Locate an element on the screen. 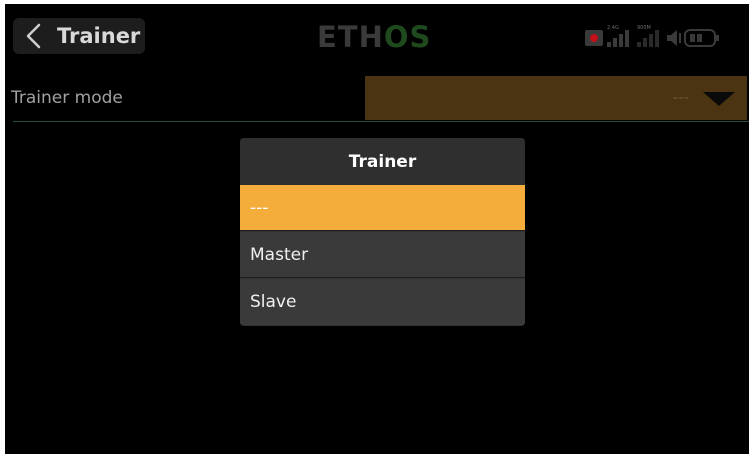 The image size is (752, 454). battery-icon is located at coordinates (701, 38).